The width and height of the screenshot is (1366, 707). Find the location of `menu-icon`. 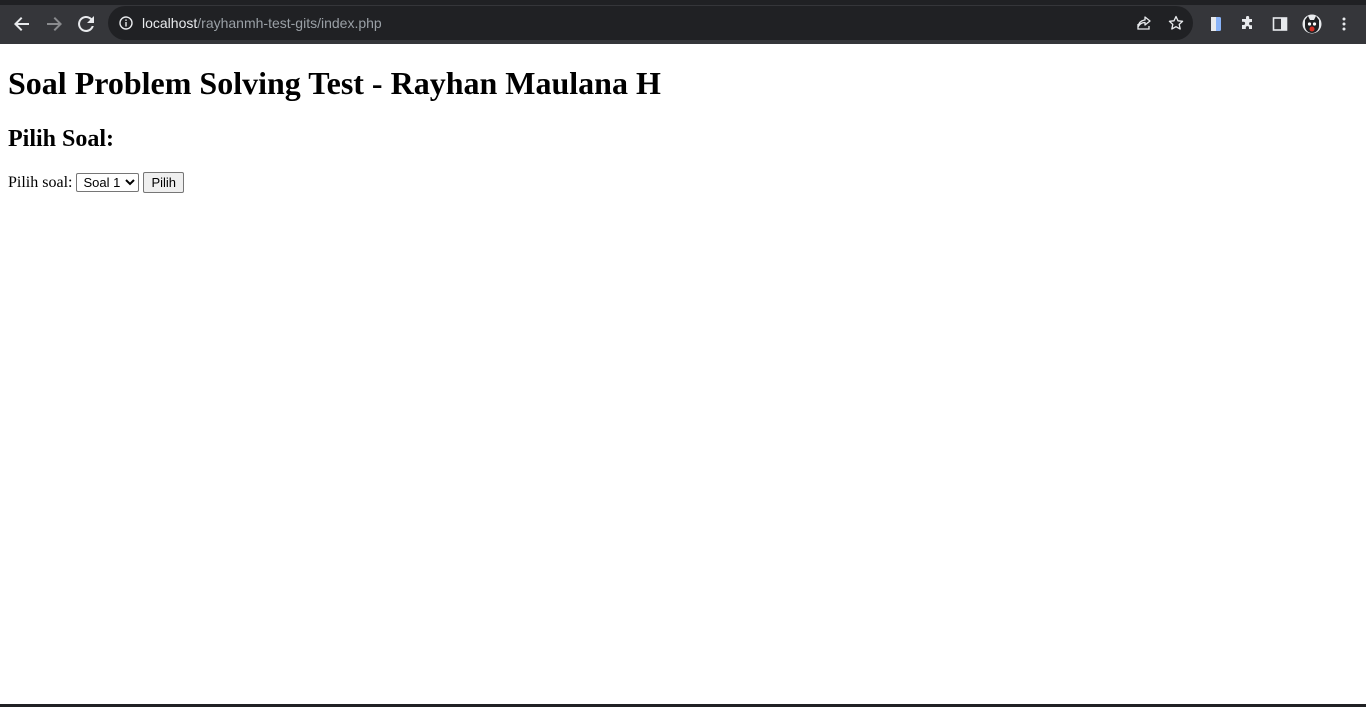

menu-icon is located at coordinates (1344, 24).